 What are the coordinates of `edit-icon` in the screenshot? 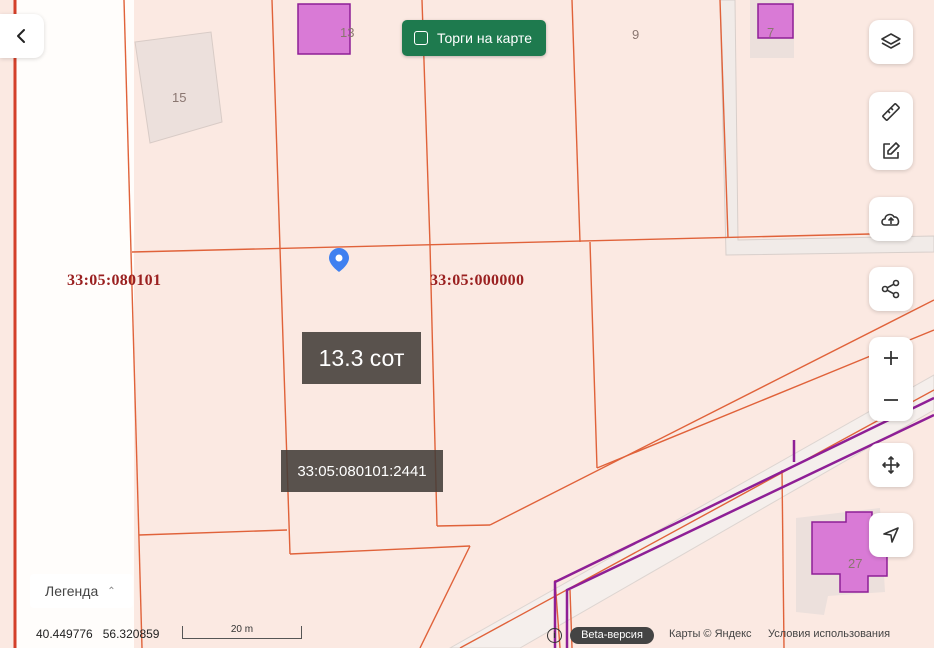 It's located at (891, 151).